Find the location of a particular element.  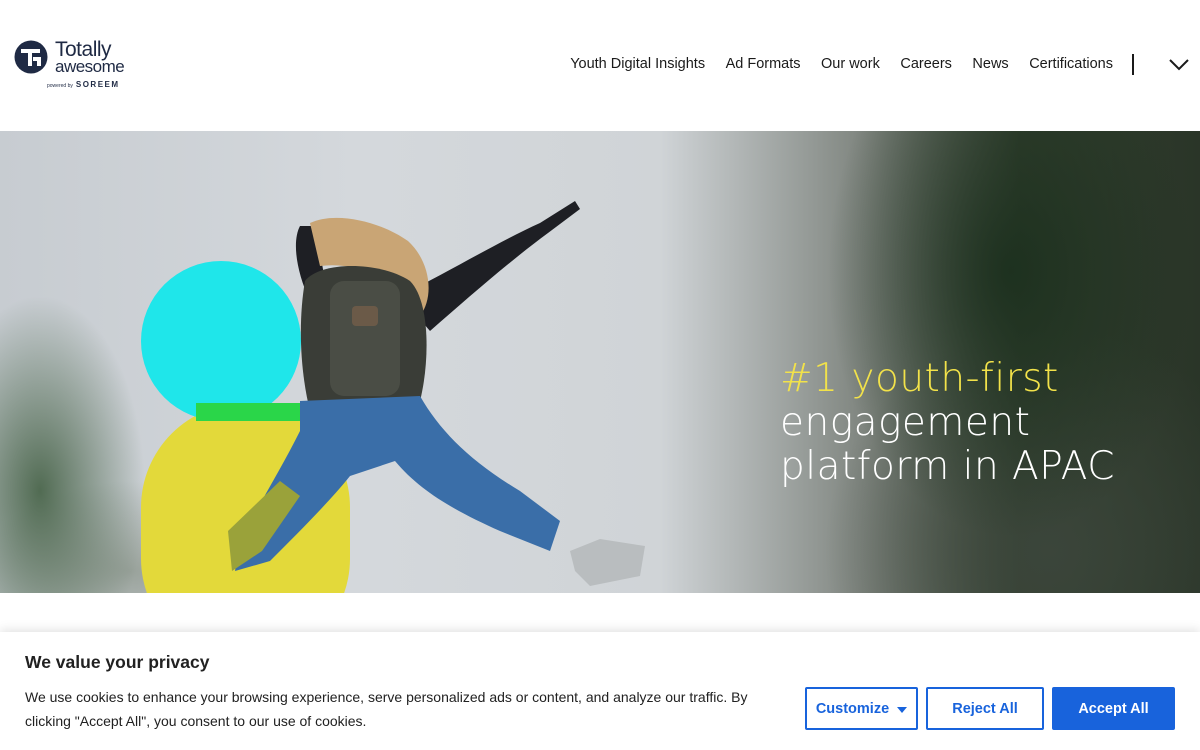

logo-brand: SOREEM is located at coordinates (97, 84).